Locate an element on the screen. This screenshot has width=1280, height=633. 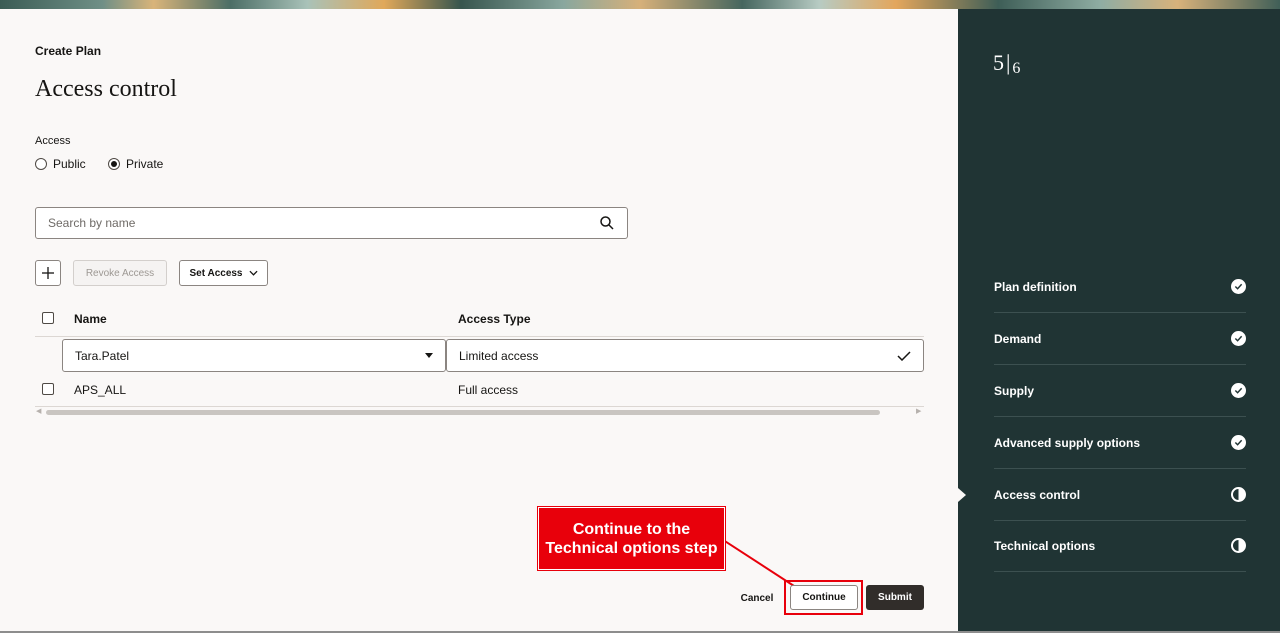
search-field is located at coordinates (331, 223).